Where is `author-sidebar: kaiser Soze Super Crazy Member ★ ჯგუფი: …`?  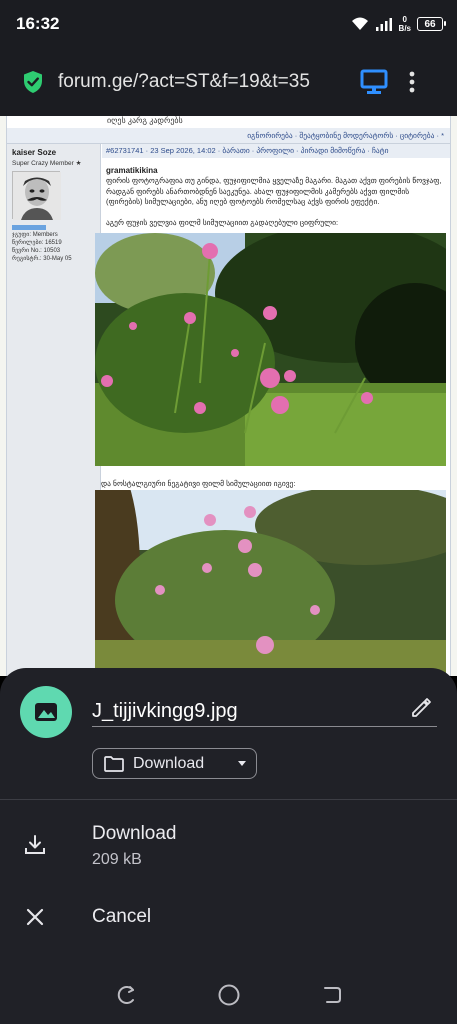 author-sidebar: kaiser Soze Super Crazy Member ★ ჯგუფი: … is located at coordinates (54, 410).